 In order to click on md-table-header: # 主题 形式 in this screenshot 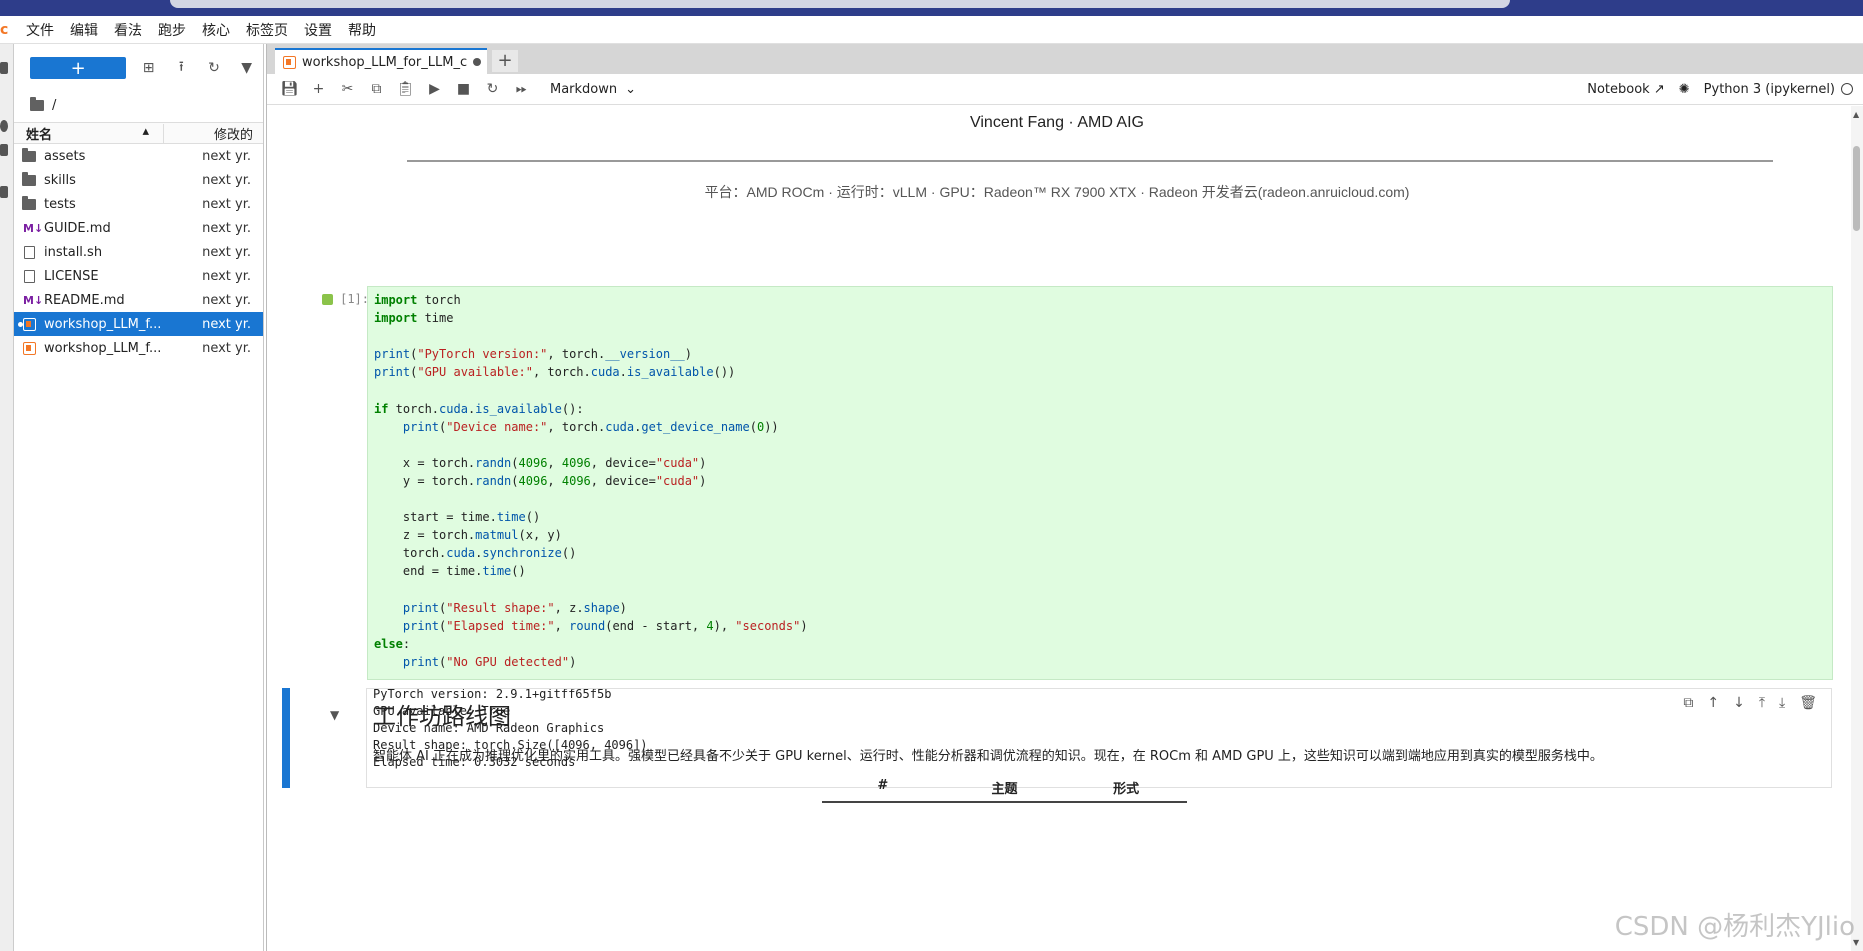, I will do `click(1004, 790)`.